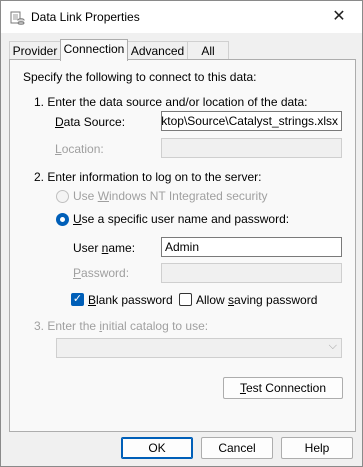 This screenshot has height=467, width=363. What do you see at coordinates (94, 50) in the screenshot?
I see `tab-connection: Connection` at bounding box center [94, 50].